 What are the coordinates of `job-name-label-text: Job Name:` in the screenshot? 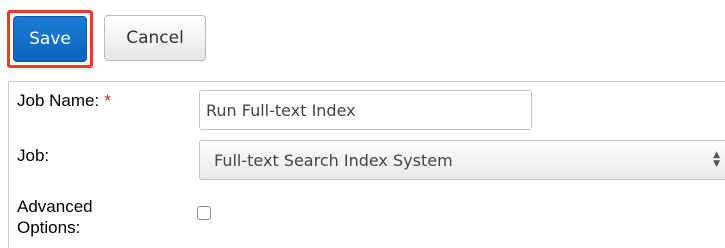 It's located at (58, 100).